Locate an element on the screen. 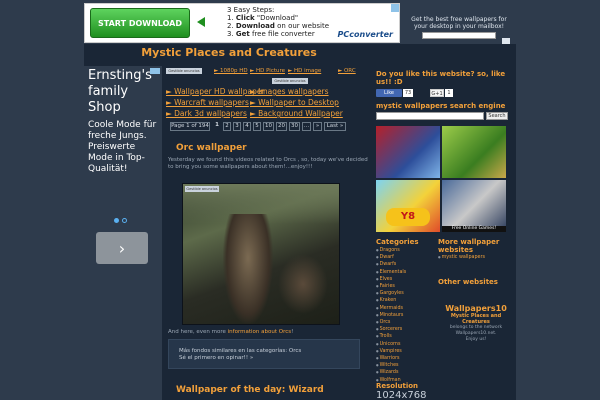 The image size is (600, 400). carousel-next-button: › is located at coordinates (122, 248).